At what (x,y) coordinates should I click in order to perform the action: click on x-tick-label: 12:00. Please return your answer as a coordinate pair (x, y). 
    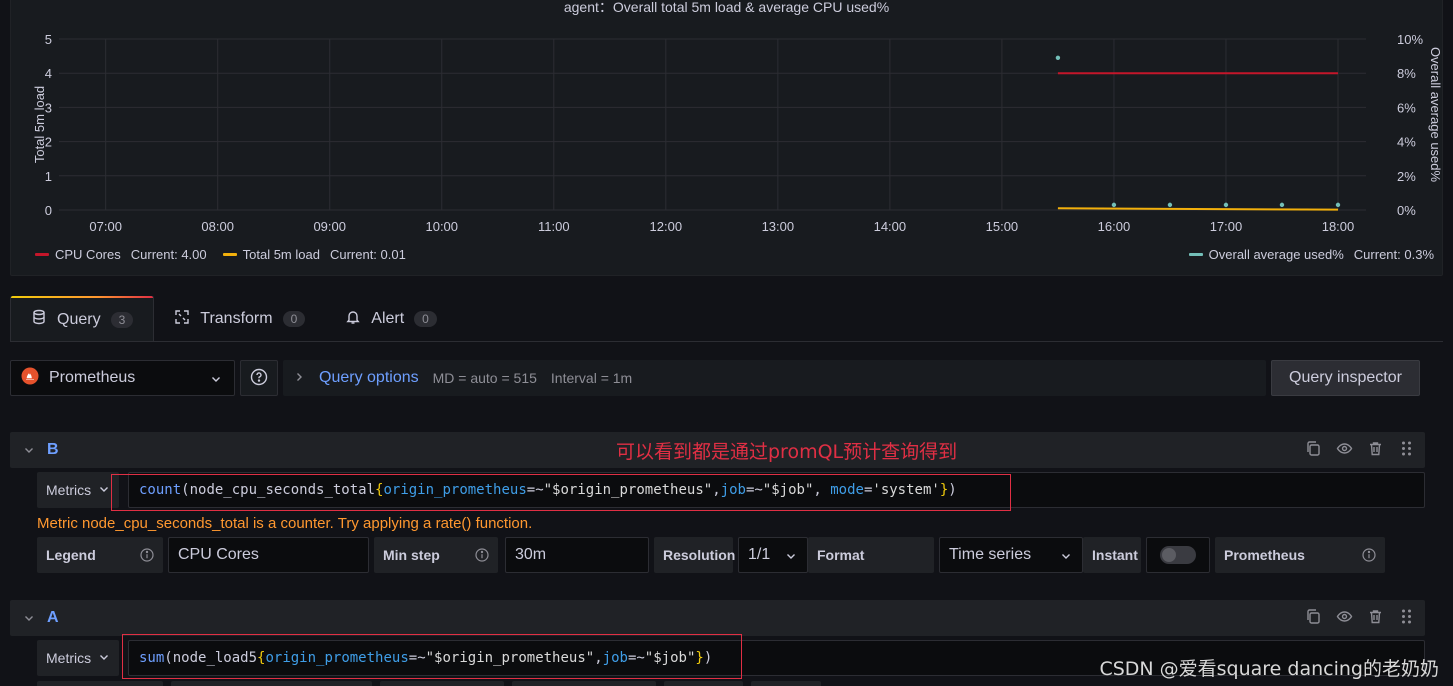
    Looking at the image, I should click on (666, 226).